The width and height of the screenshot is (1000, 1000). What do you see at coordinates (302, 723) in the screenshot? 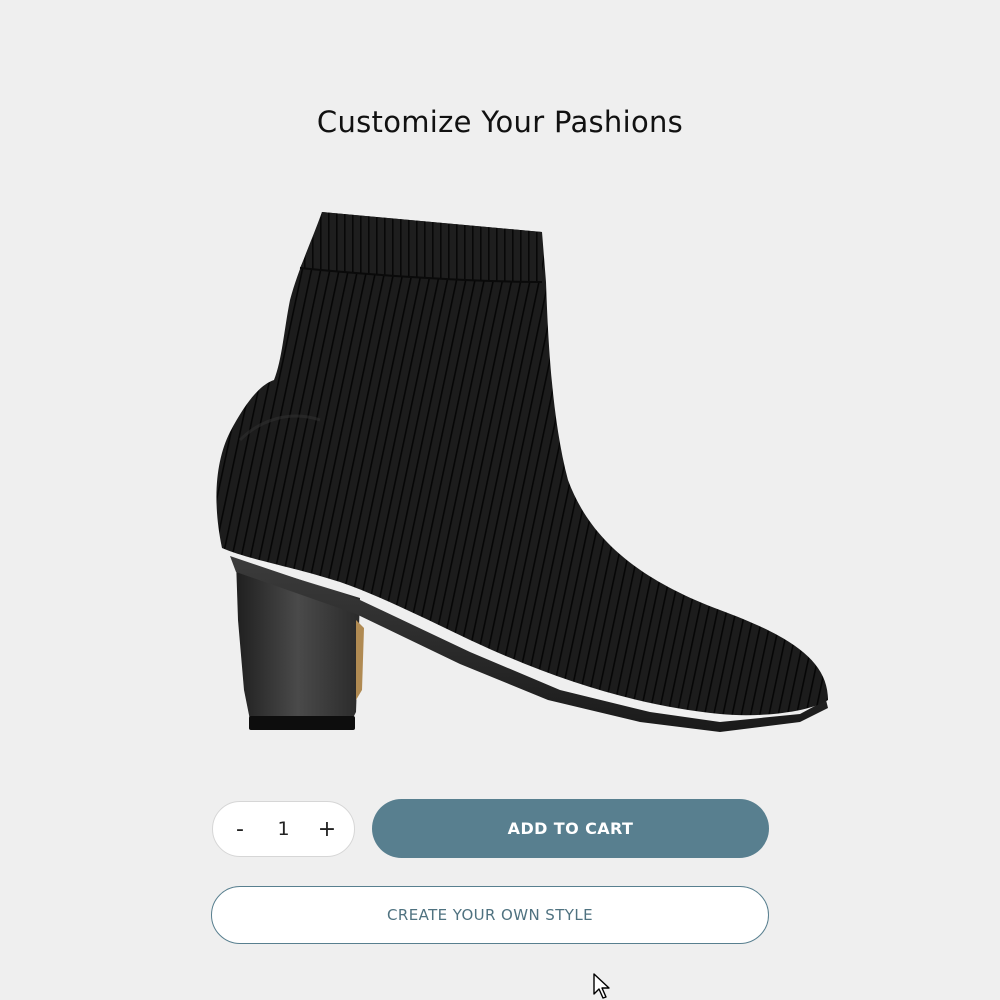
I see `boot-heel-tip` at bounding box center [302, 723].